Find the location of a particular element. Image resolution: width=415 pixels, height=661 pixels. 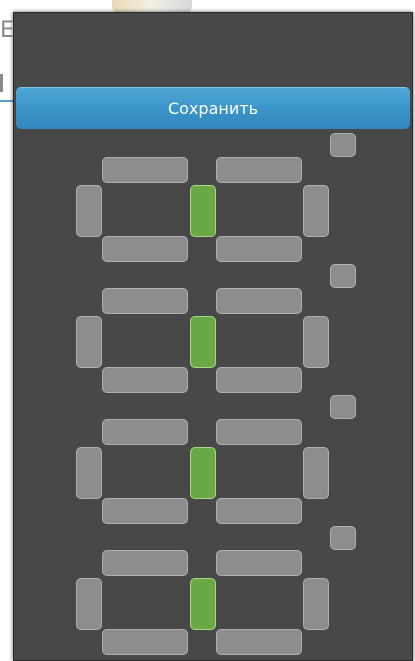

digit-4-segment-bottom-left is located at coordinates (145, 642).